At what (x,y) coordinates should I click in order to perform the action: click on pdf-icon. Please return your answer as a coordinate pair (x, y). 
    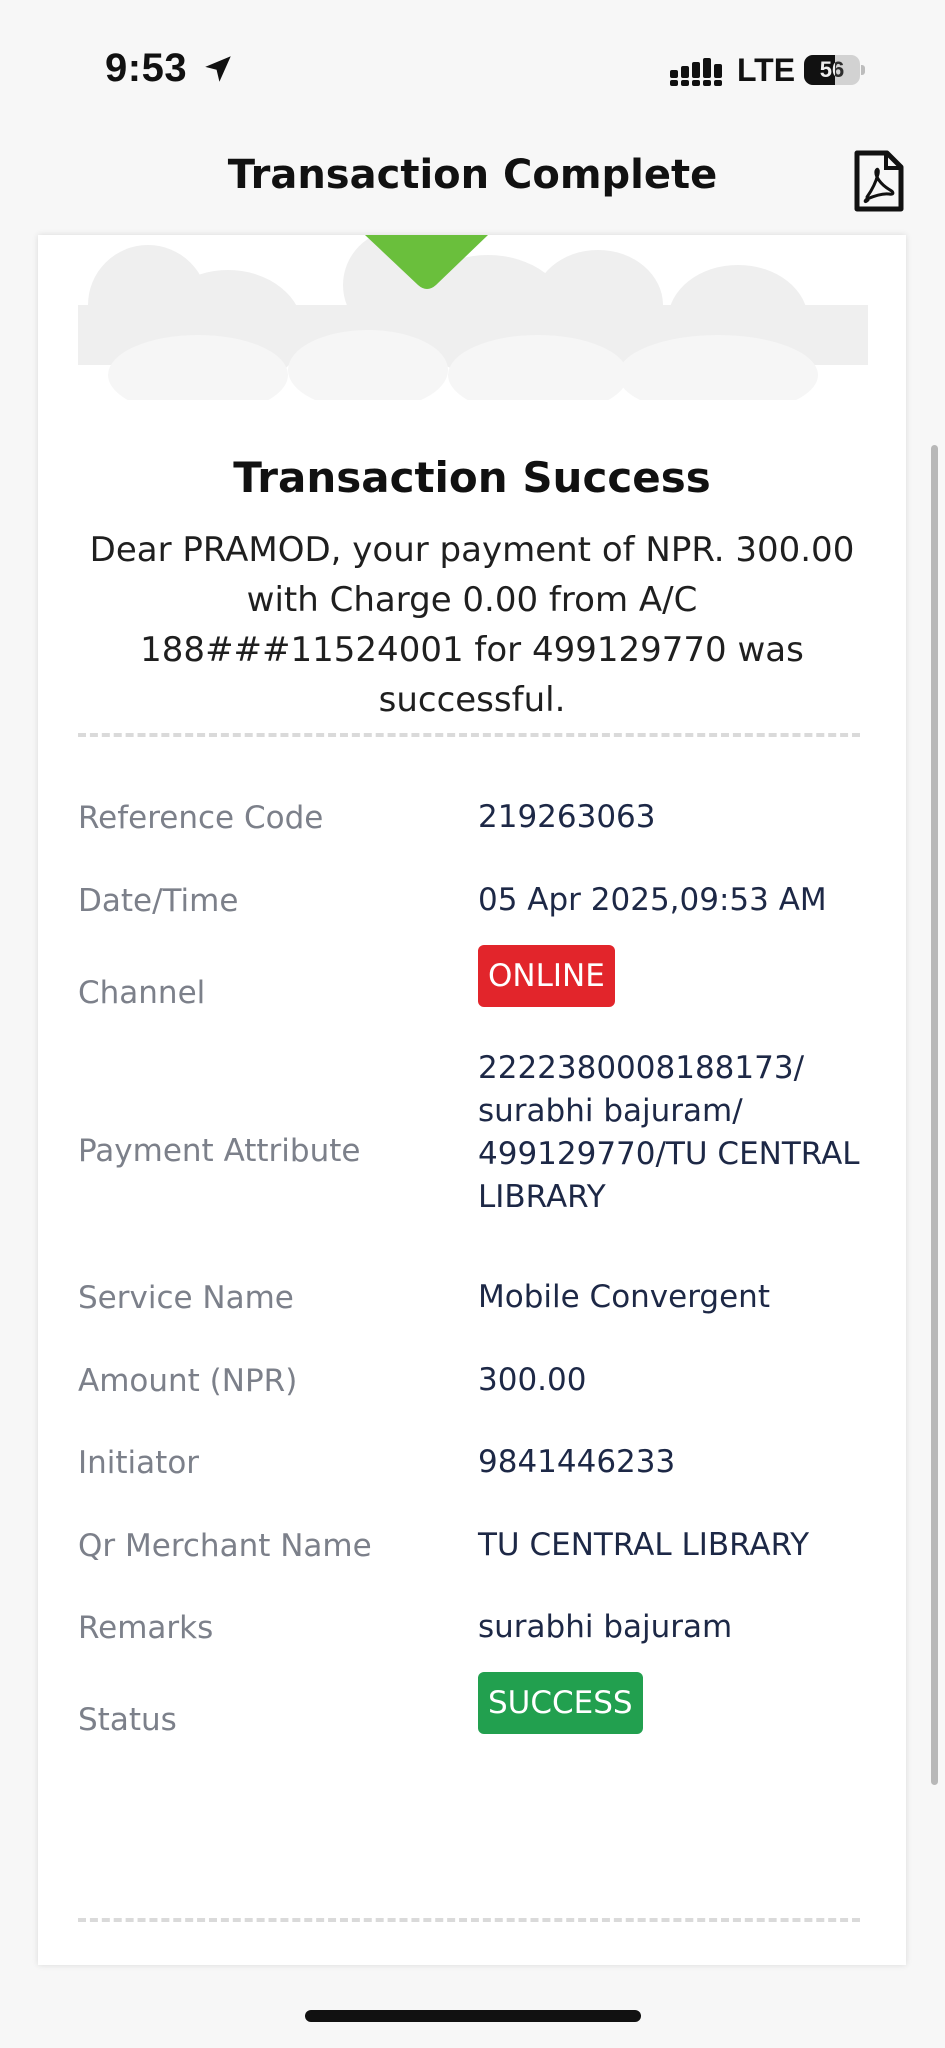
    Looking at the image, I should click on (879, 181).